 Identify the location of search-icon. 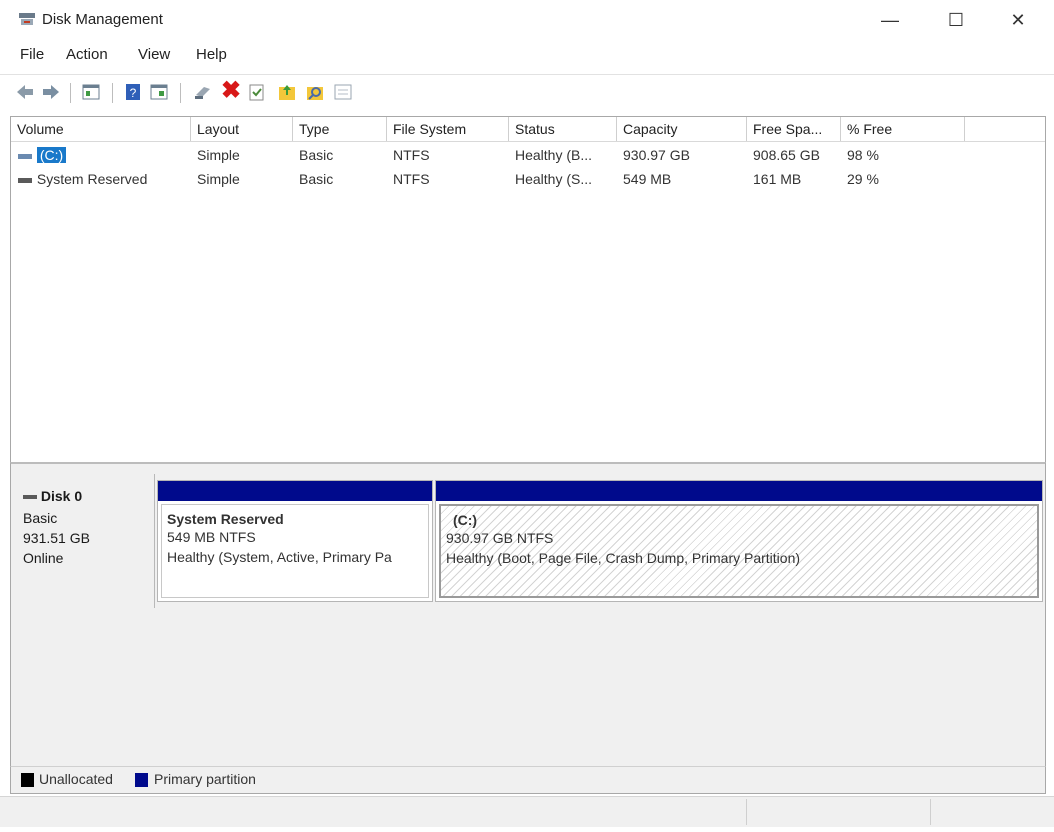
(315, 92).